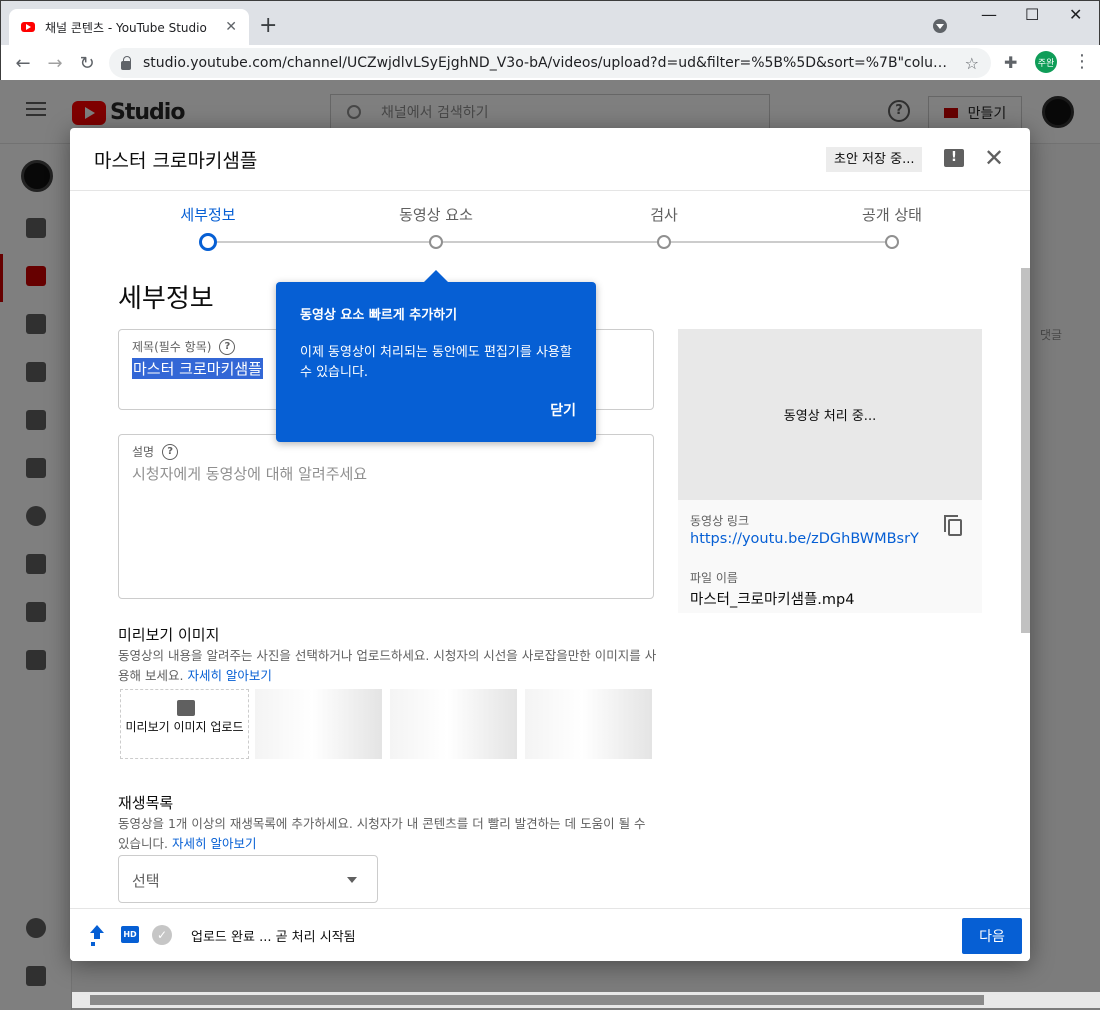 Image resolution: width=1100 pixels, height=1010 pixels. Describe the element at coordinates (953, 525) in the screenshot. I see `copy-icon` at that location.